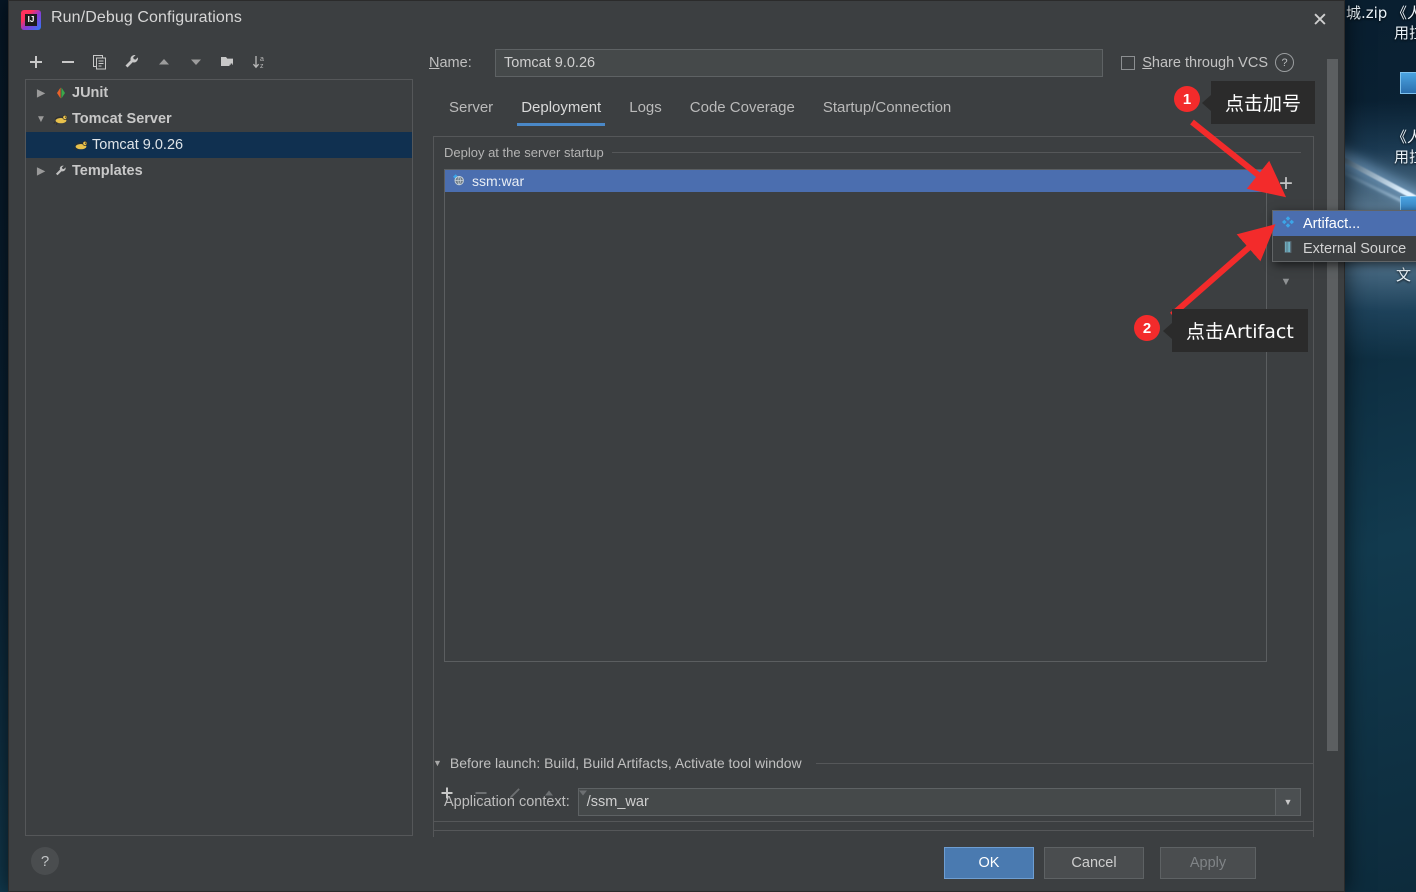  Describe the element at coordinates (887, 109) in the screenshot. I see `tab-startup-connection: Startup/Connection` at that location.